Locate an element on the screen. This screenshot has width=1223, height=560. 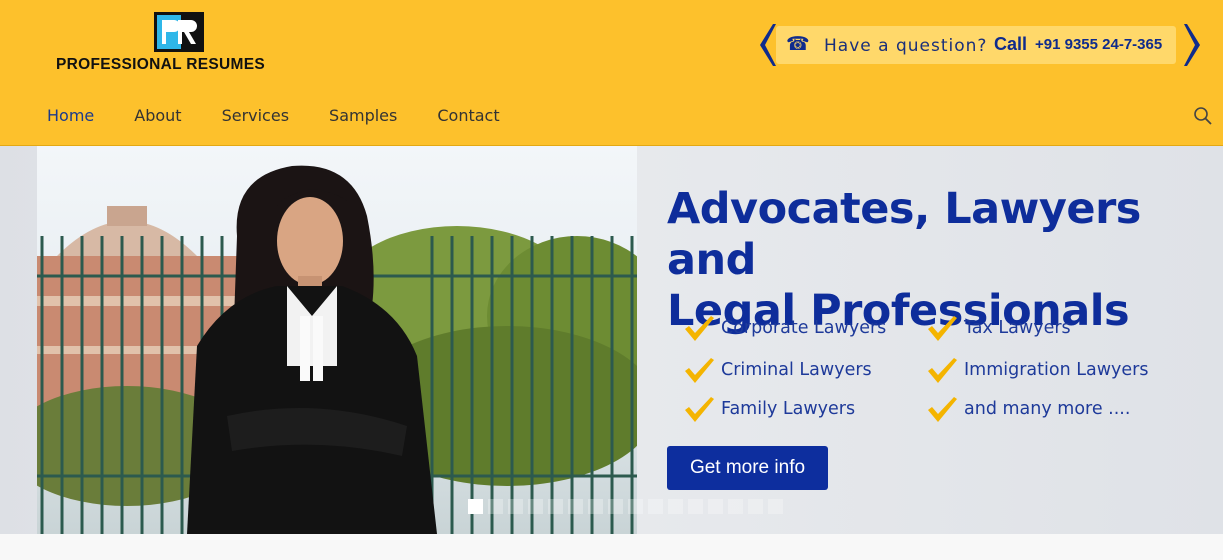
nav-item-samples: Samples is located at coordinates (363, 117).